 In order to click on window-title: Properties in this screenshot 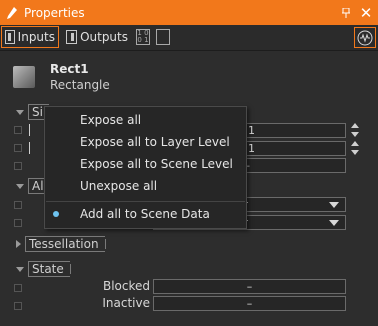, I will do `click(54, 12)`.